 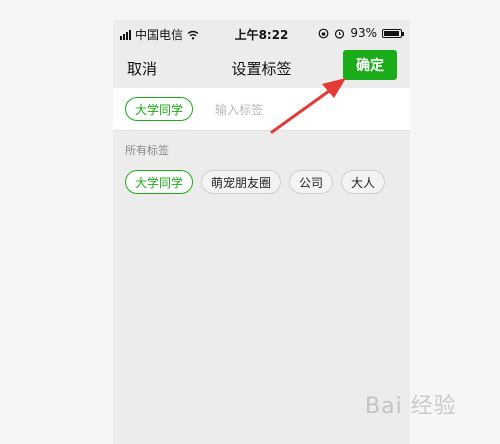 What do you see at coordinates (241, 182) in the screenshot?
I see `tag-chip: 萌宠朋友圈` at bounding box center [241, 182].